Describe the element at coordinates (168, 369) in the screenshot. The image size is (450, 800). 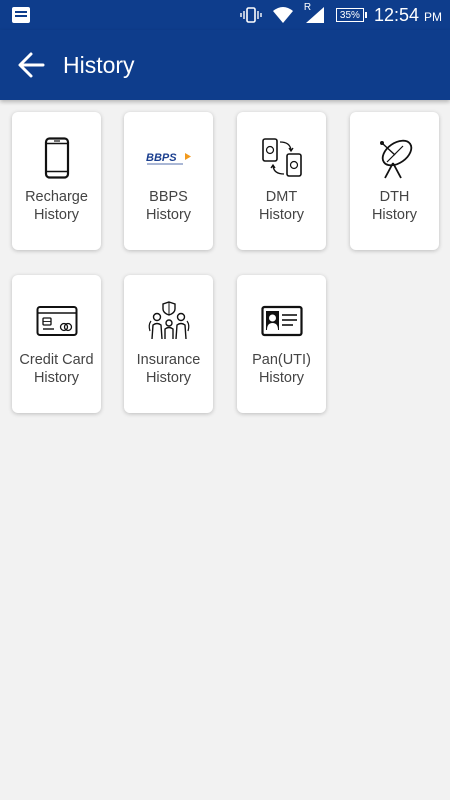
I see `tile-label: Insurance History` at that location.